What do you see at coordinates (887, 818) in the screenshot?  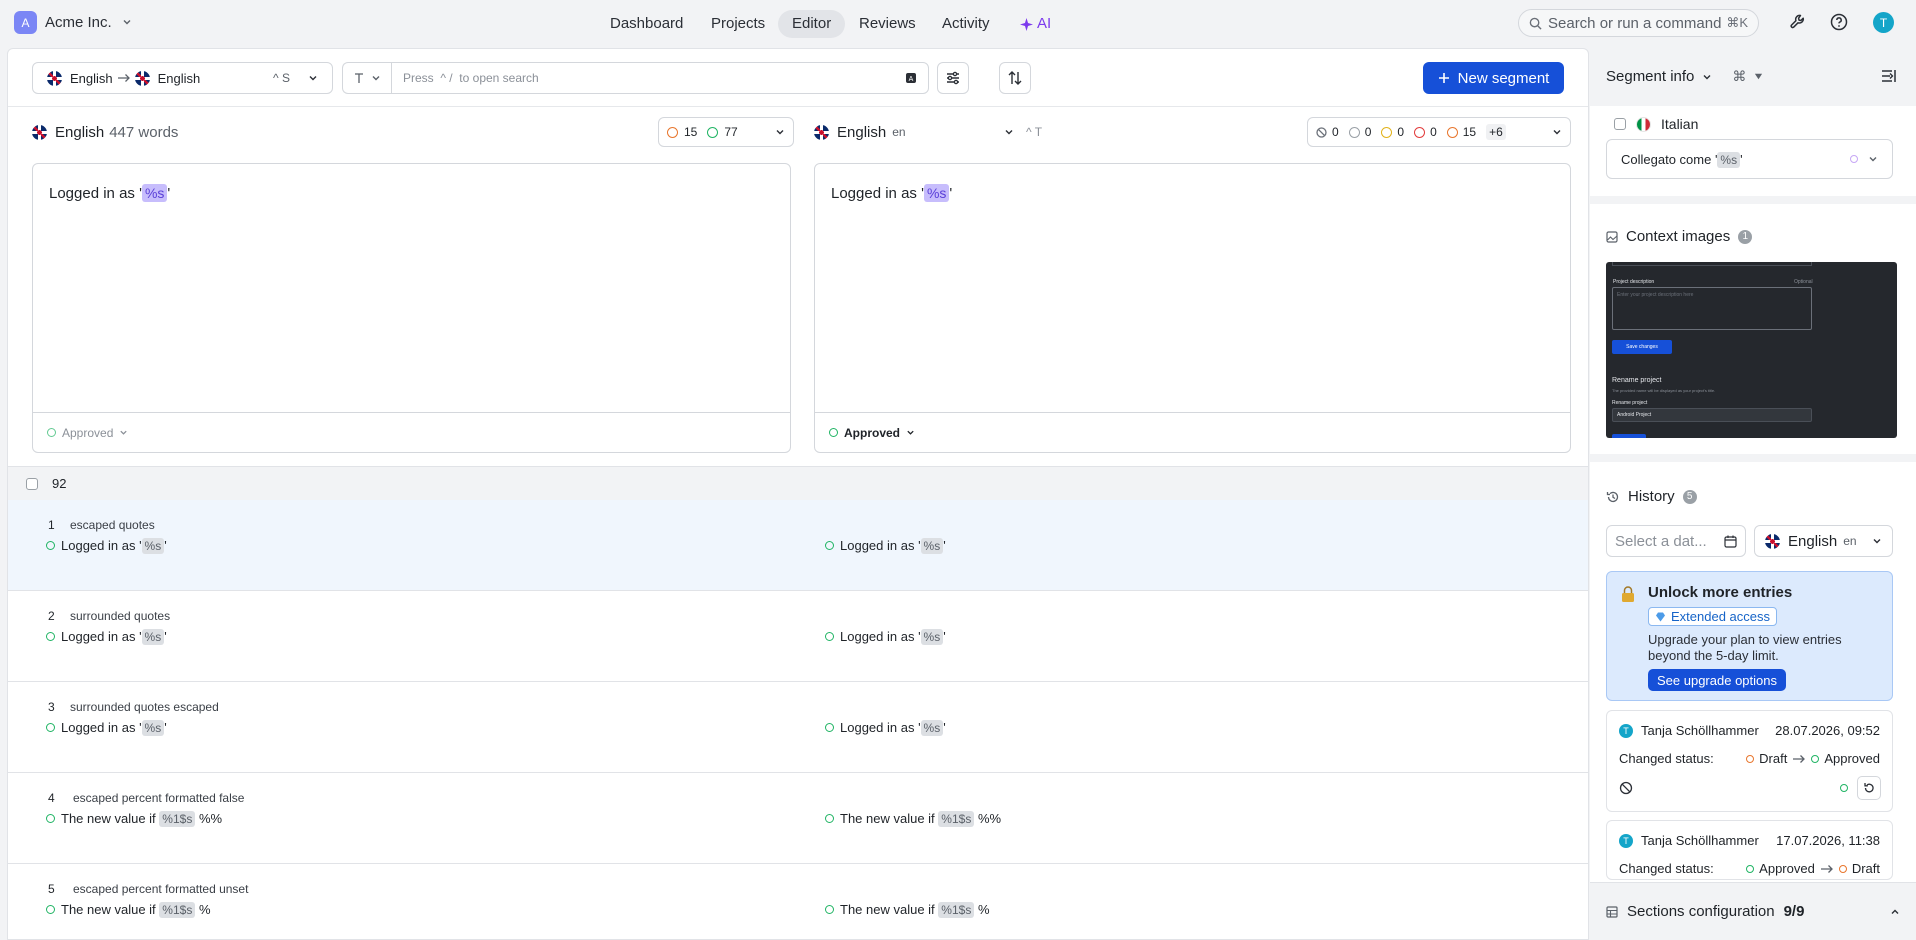 I see `target-text-before: The new value if` at bounding box center [887, 818].